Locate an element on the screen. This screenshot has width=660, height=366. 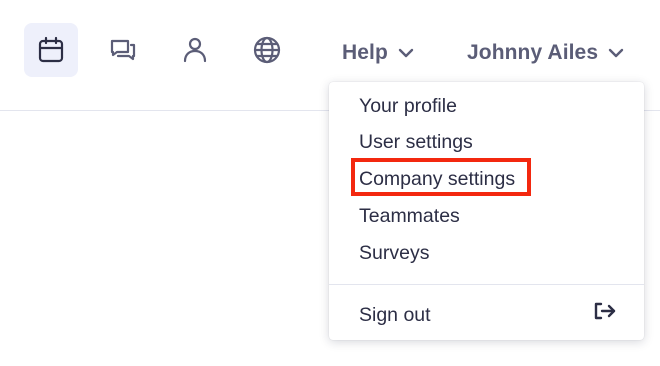
conversations-nav-button is located at coordinates (123, 50).